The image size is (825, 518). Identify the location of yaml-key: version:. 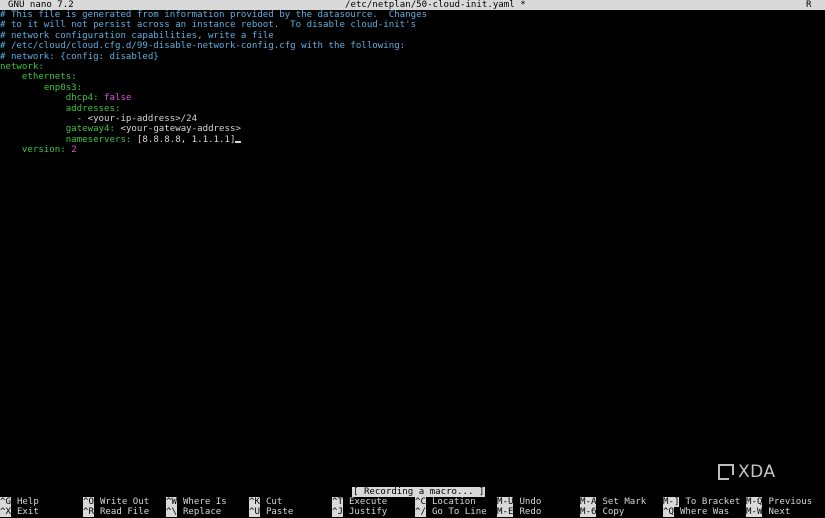
(43, 150).